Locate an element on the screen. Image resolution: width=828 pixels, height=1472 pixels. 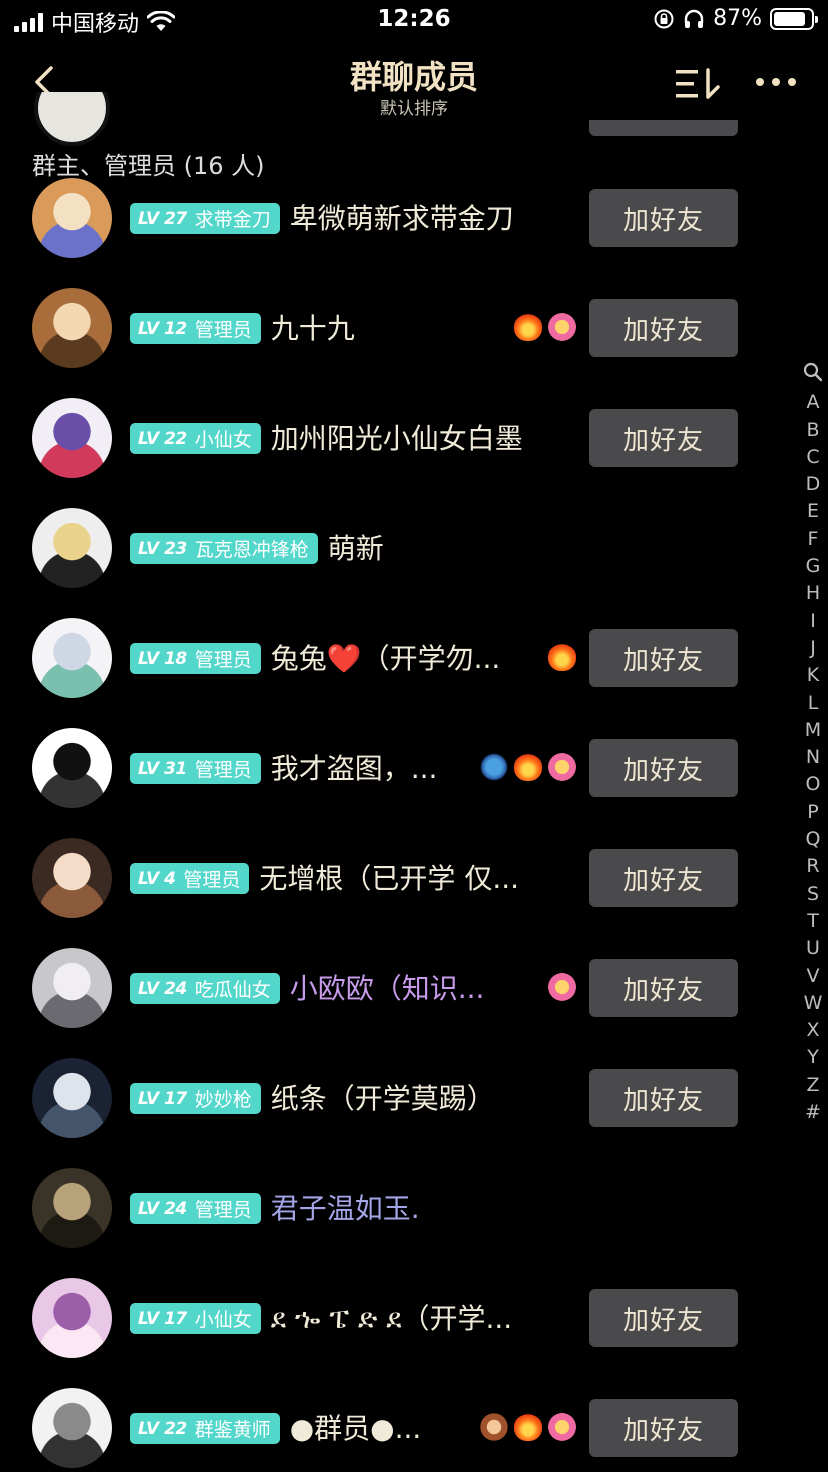
index-letter: R is located at coordinates (813, 866).